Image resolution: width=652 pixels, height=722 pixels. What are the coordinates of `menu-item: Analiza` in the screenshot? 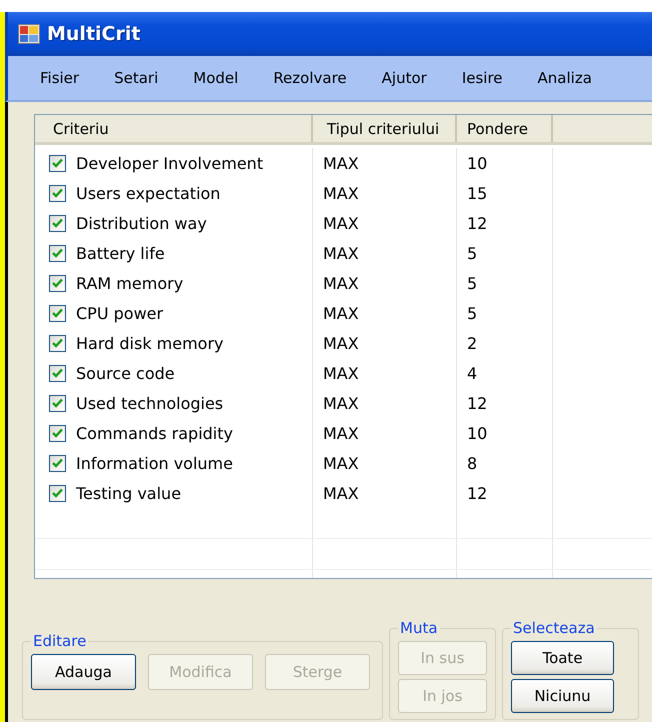 It's located at (564, 78).